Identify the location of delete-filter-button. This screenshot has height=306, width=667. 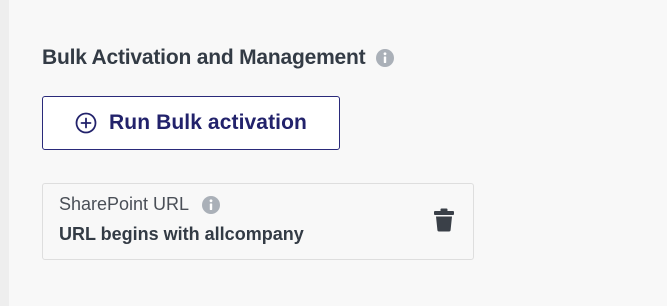
(444, 222).